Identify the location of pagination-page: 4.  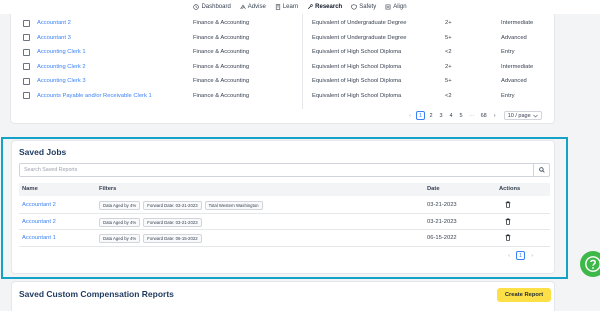
(451, 115).